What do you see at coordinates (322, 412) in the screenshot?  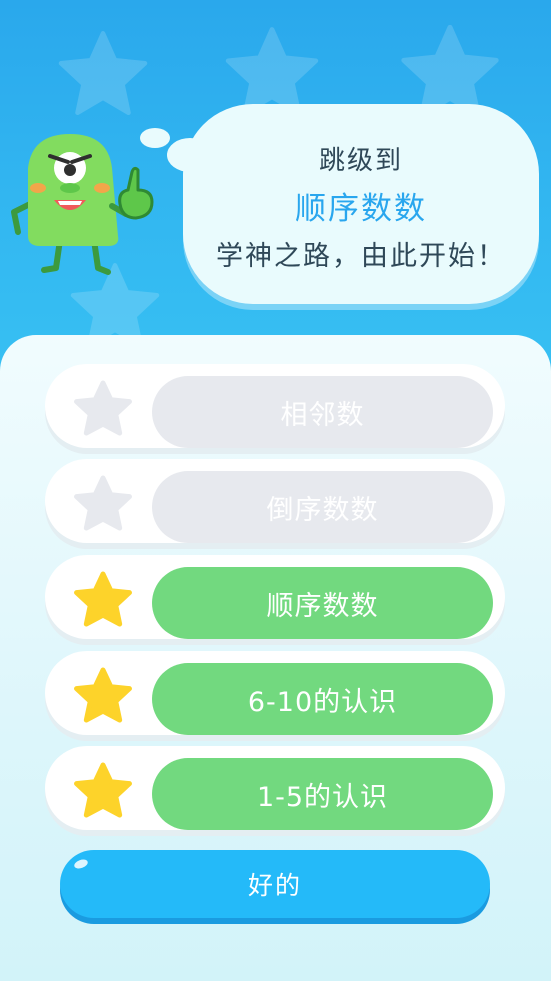 I see `level-button-1: 相邻数` at bounding box center [322, 412].